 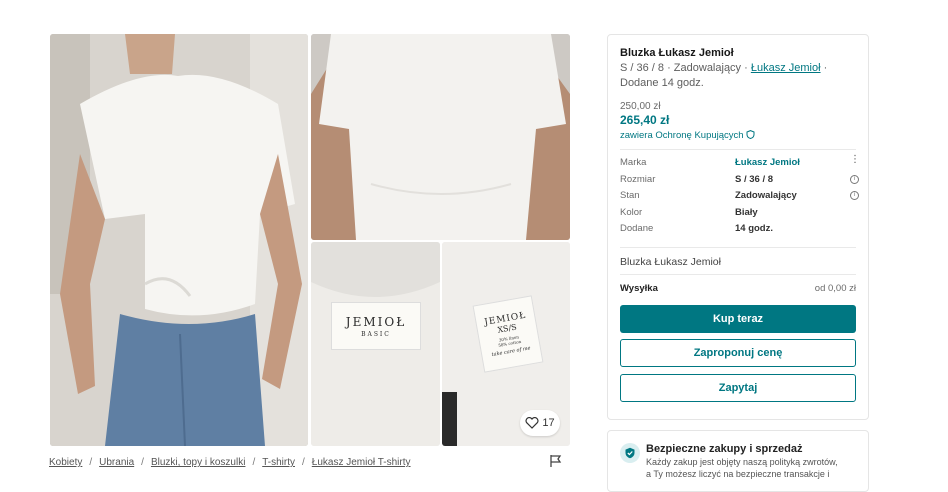 I want to click on detail-value-brand: Łukasz Jemioł, so click(x=767, y=162).